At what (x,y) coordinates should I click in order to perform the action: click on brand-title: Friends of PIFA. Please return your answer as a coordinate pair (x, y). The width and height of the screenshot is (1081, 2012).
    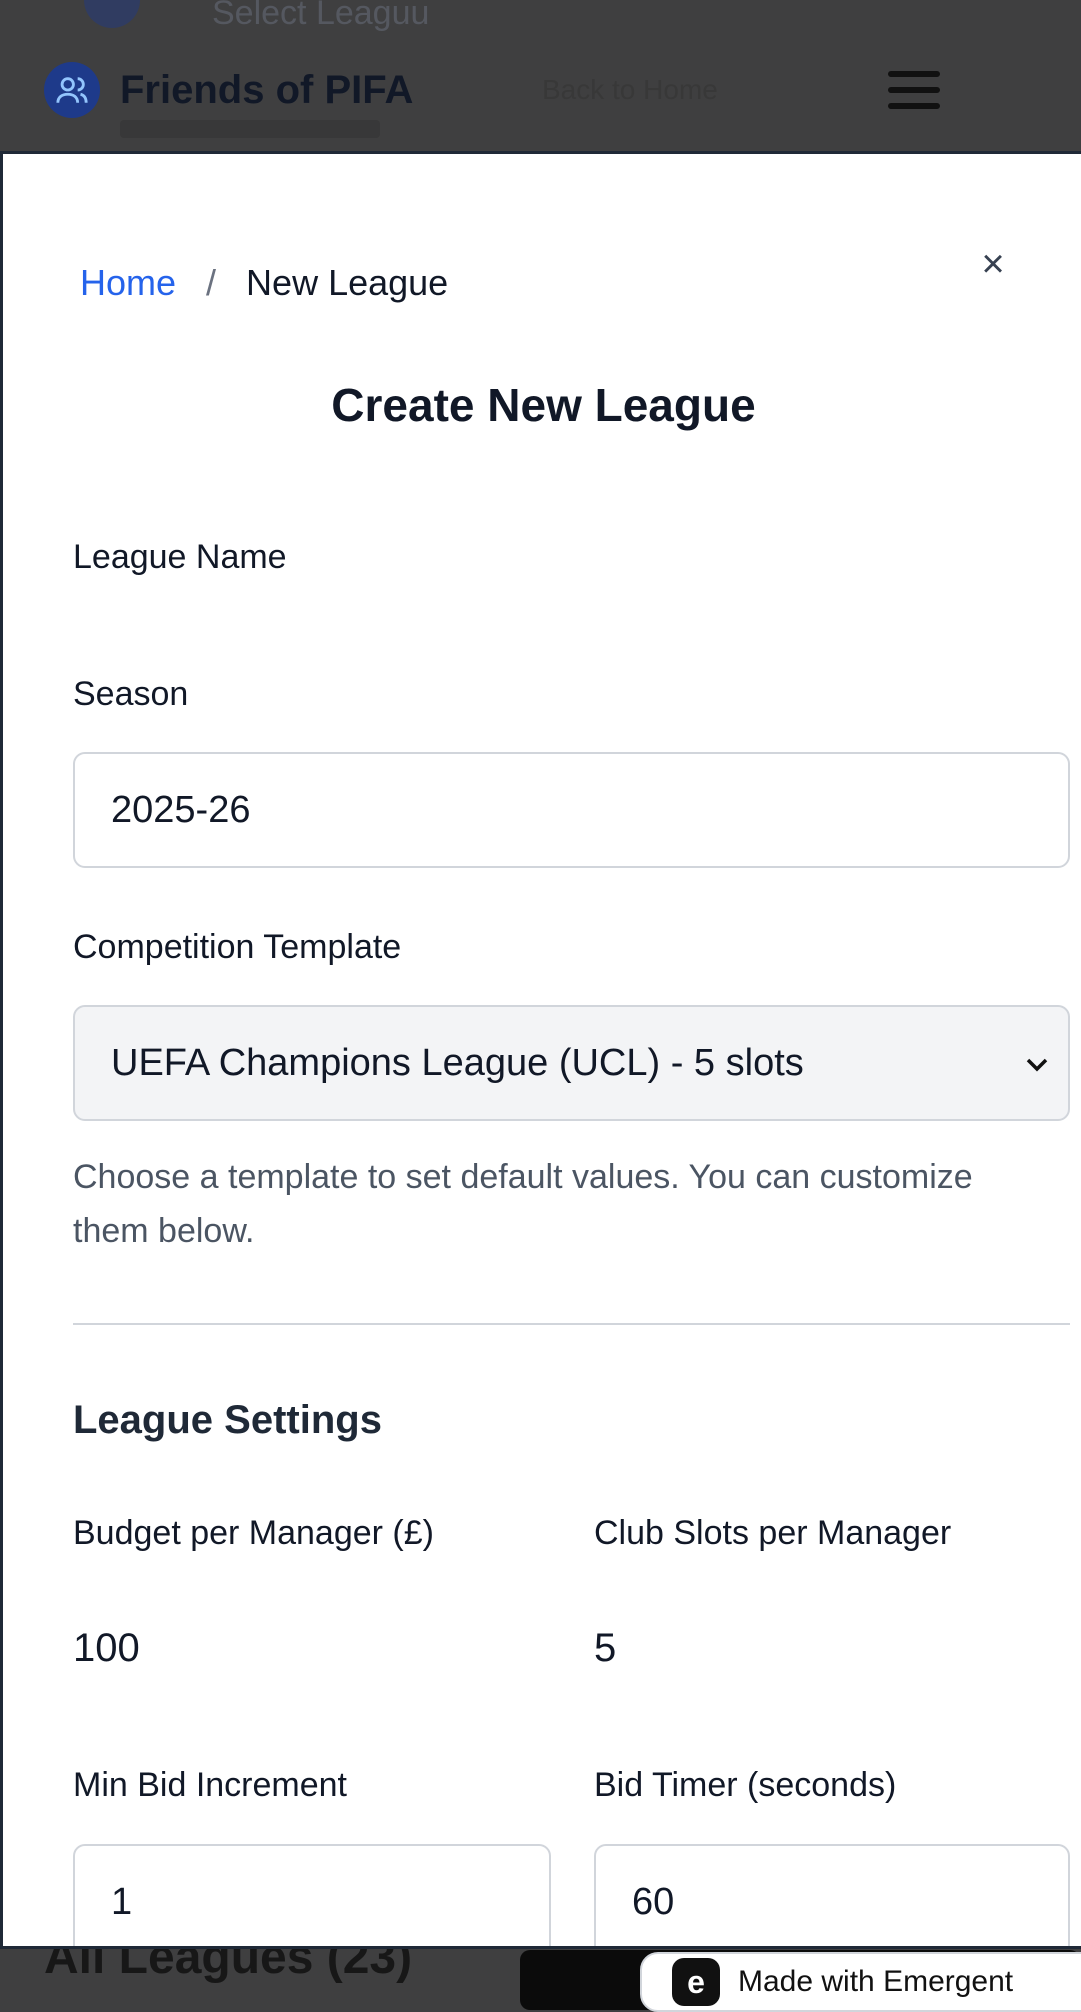
    Looking at the image, I should click on (266, 90).